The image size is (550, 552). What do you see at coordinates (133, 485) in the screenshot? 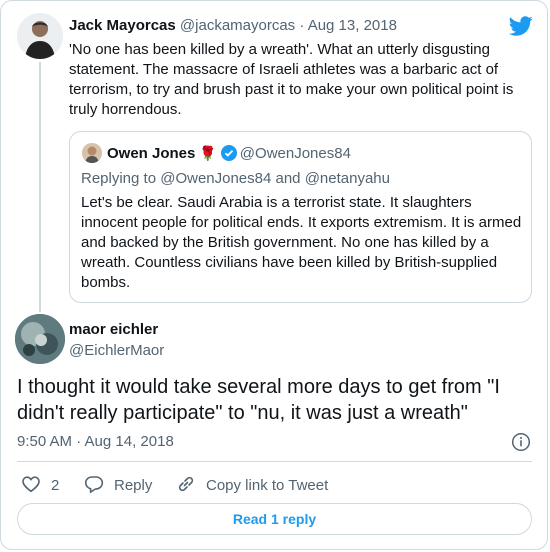
I see `reply-label: Reply` at bounding box center [133, 485].